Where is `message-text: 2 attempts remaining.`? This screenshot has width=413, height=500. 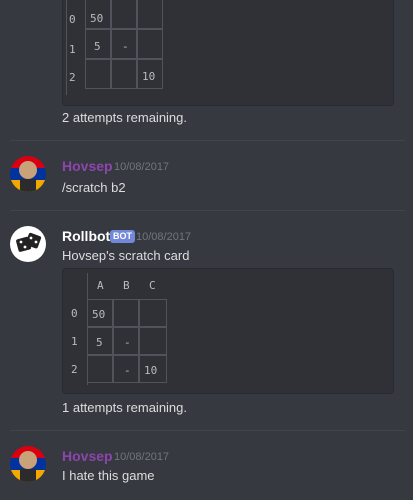
message-text: 2 attempts remaining. is located at coordinates (125, 117).